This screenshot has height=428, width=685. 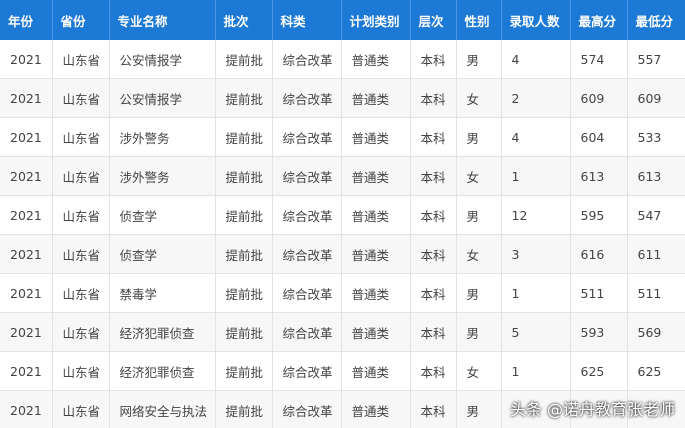 What do you see at coordinates (599, 137) in the screenshot?
I see `cell-max-score: 604` at bounding box center [599, 137].